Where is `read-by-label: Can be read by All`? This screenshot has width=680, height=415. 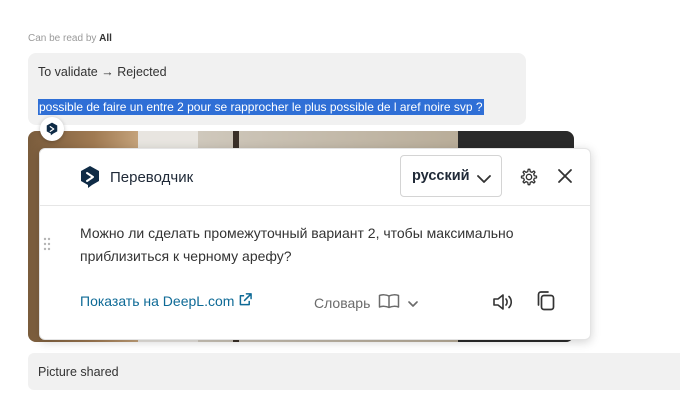 read-by-label: Can be read by All is located at coordinates (70, 38).